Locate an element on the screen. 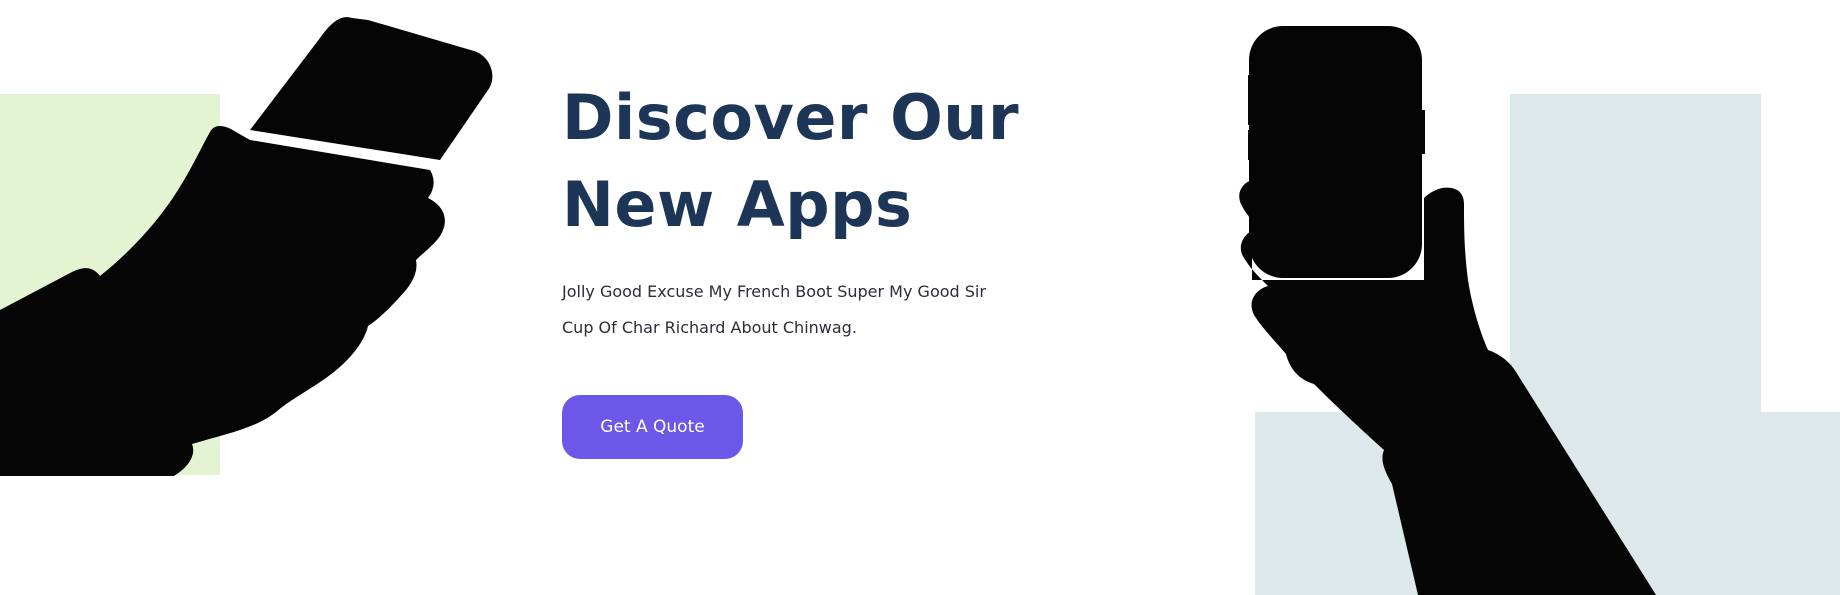 The image size is (1840, 595). hero-title-line-1: Discover Our is located at coordinates (791, 117).